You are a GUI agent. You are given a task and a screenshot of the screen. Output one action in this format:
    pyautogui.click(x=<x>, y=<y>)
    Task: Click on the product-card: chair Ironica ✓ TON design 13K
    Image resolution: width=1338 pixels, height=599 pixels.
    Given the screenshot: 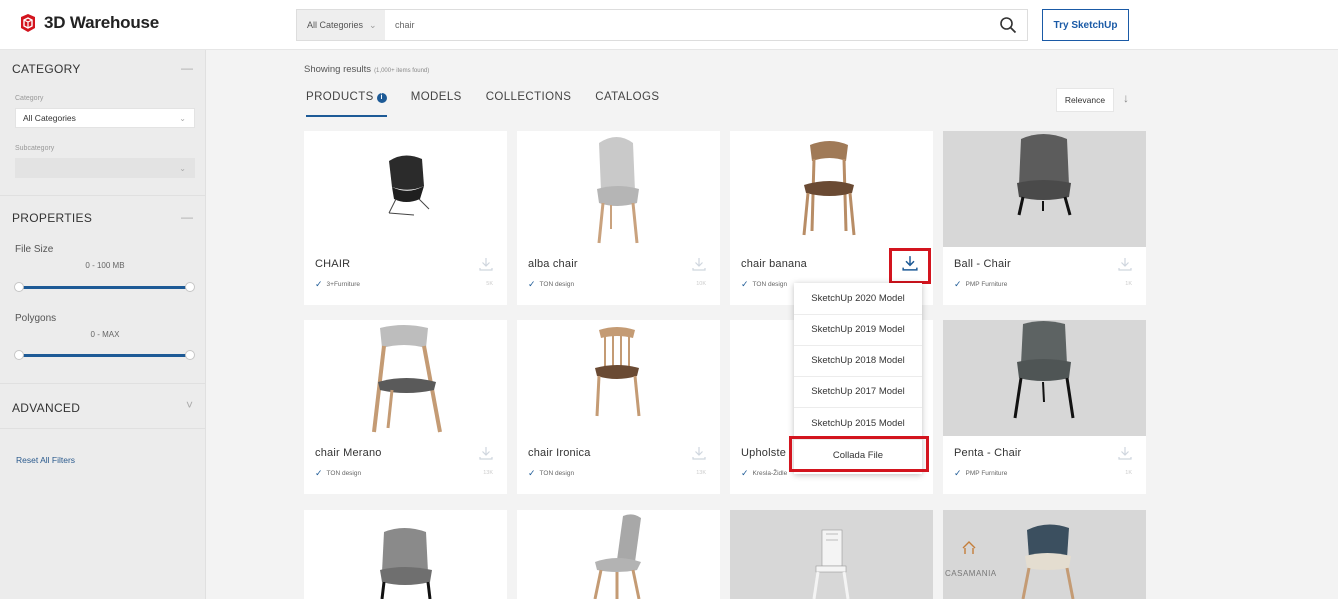 What is the action you would take?
    pyautogui.click(x=618, y=407)
    